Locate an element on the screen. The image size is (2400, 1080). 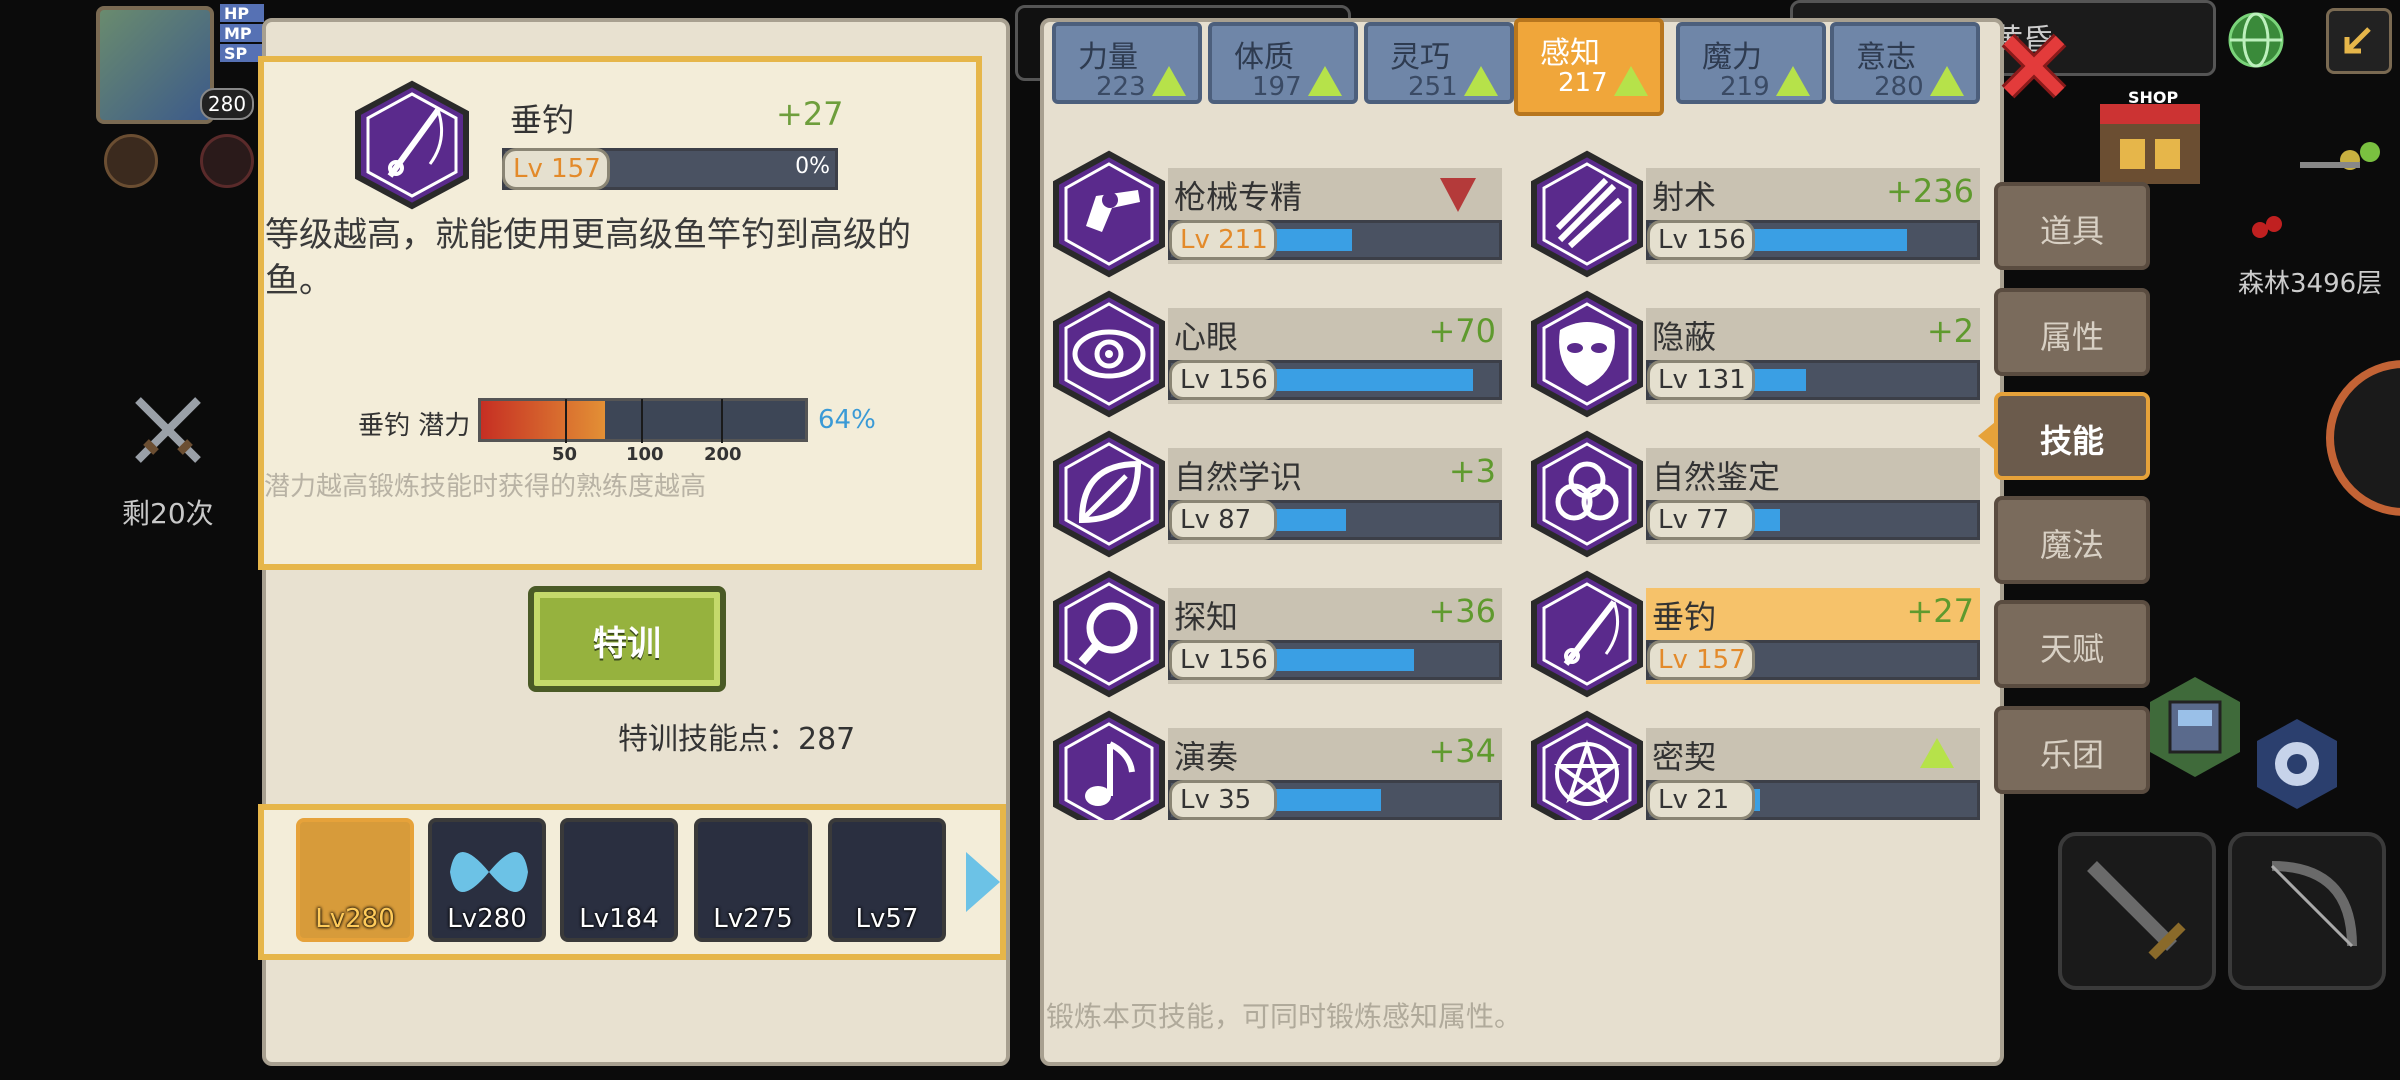
close-icon is located at coordinates (2034, 66).